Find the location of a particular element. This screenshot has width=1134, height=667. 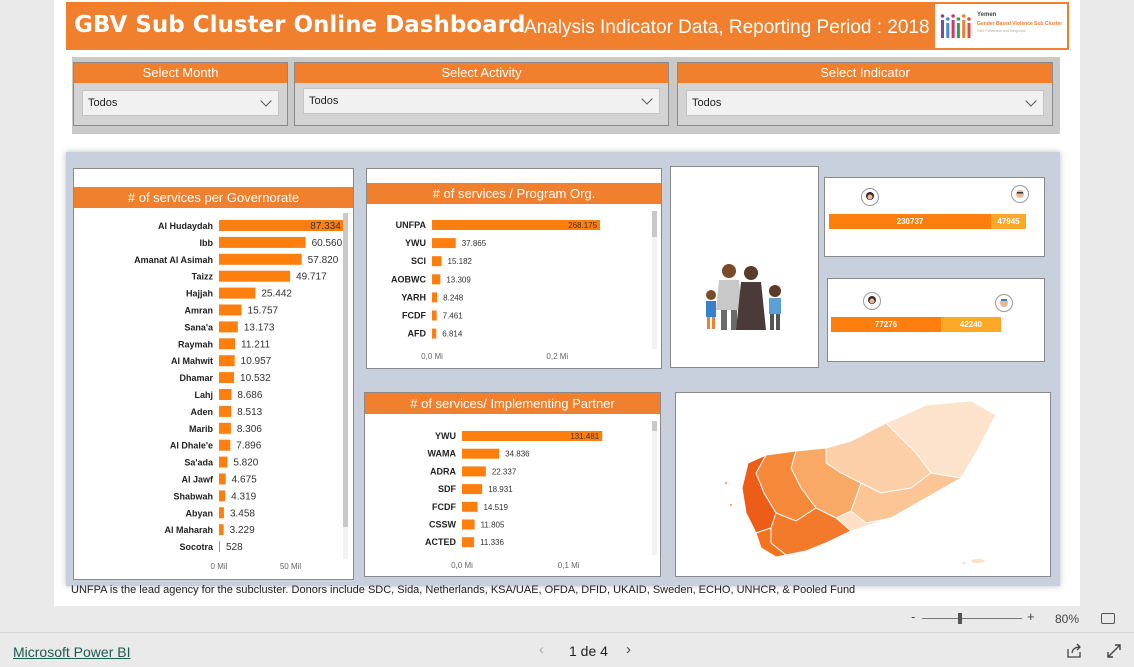

category-label: Raymah is located at coordinates (195, 344).